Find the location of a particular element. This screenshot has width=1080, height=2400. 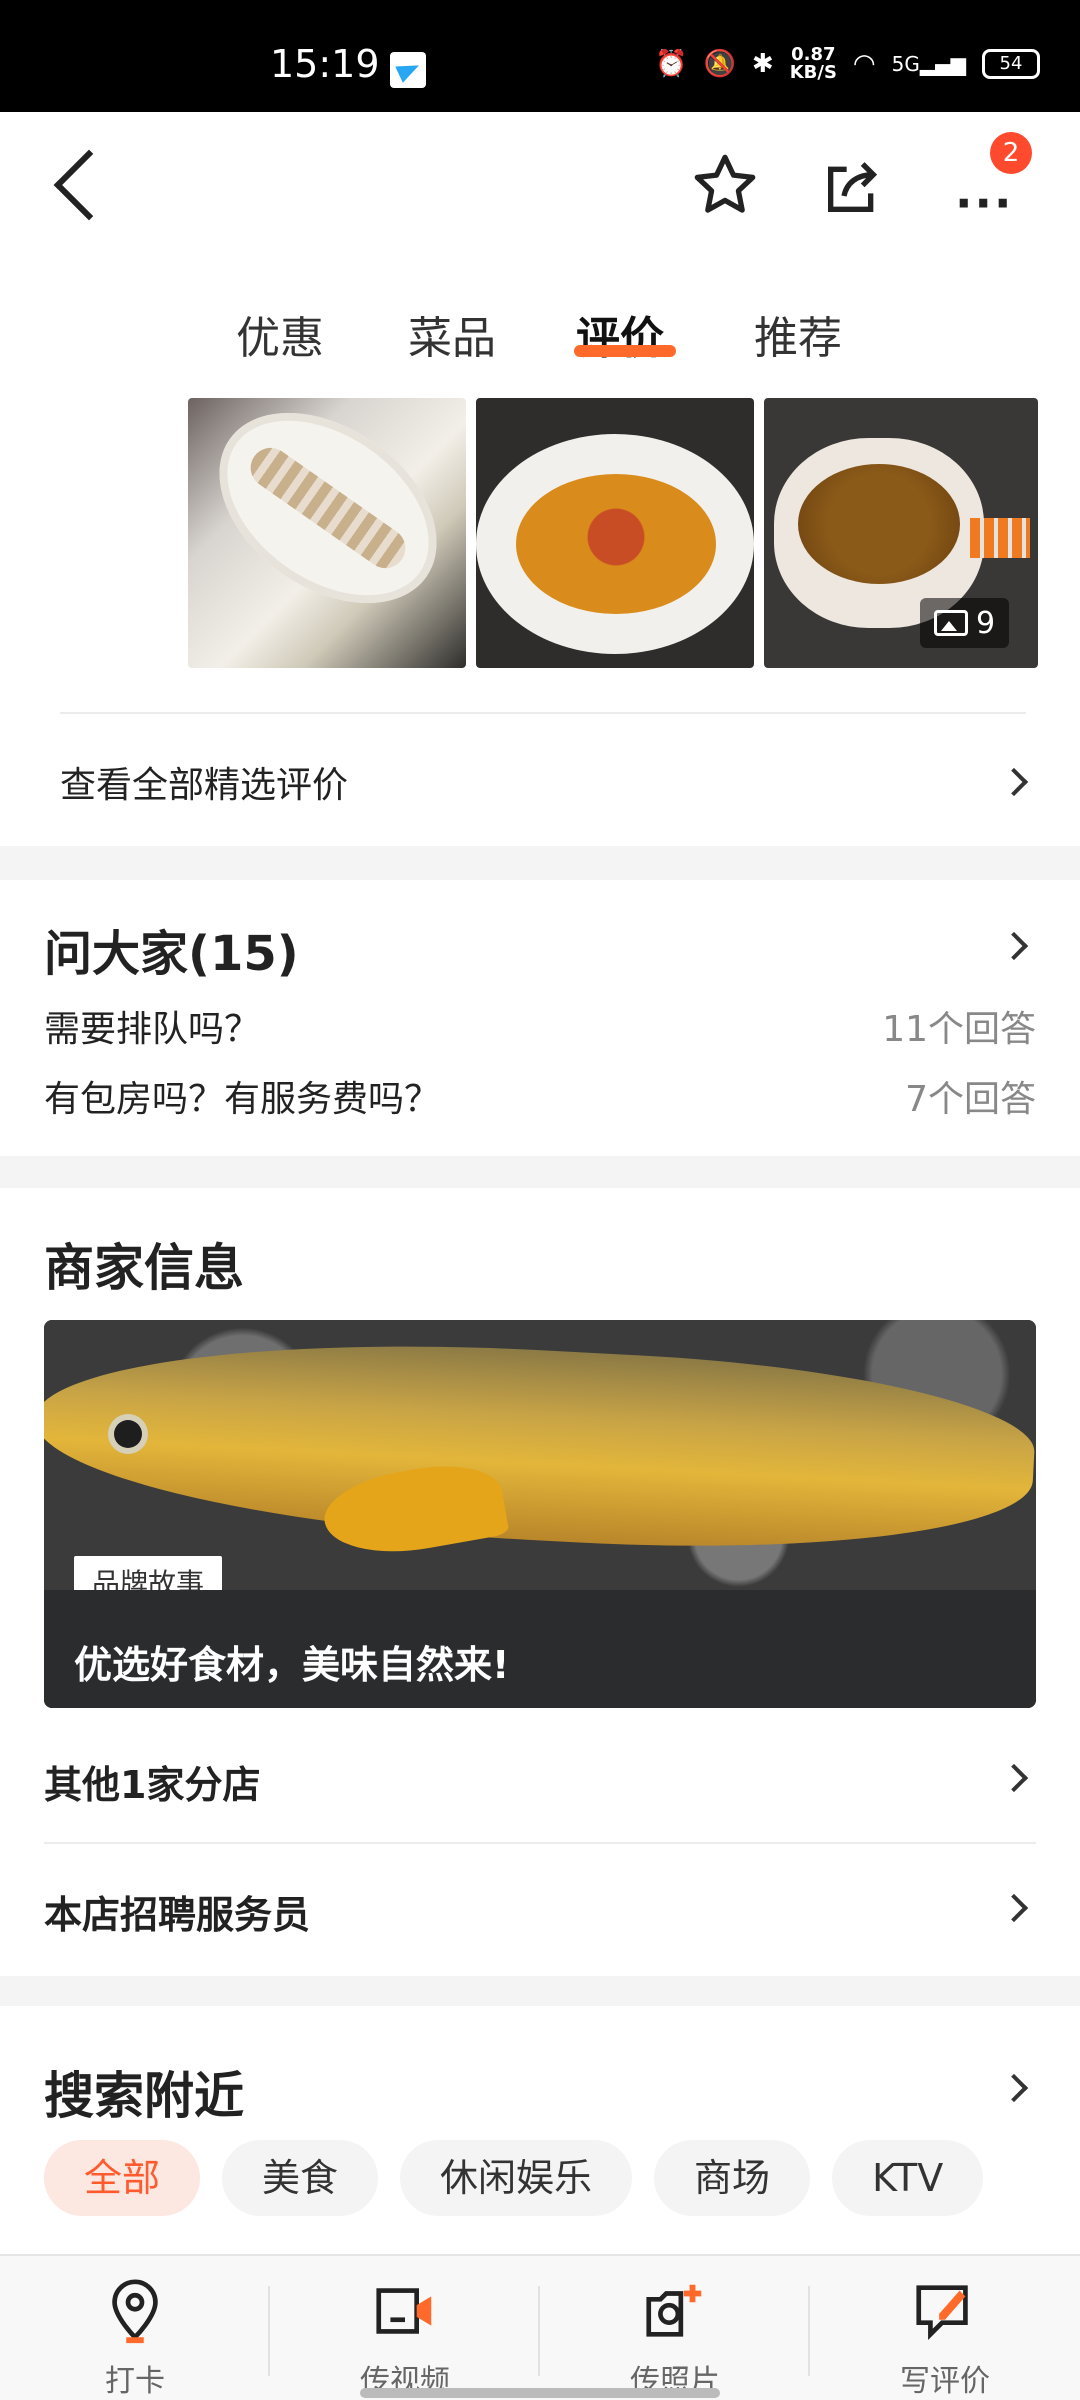

question-text: 需要排队吗？ is located at coordinates (152, 1026).